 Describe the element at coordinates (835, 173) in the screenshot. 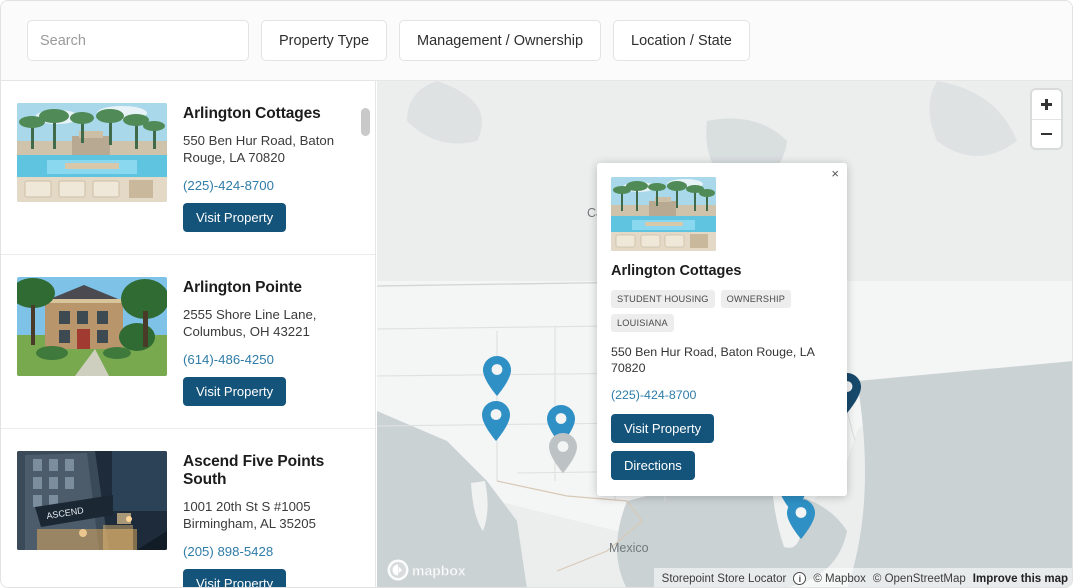

I see `close-icon: ×` at that location.